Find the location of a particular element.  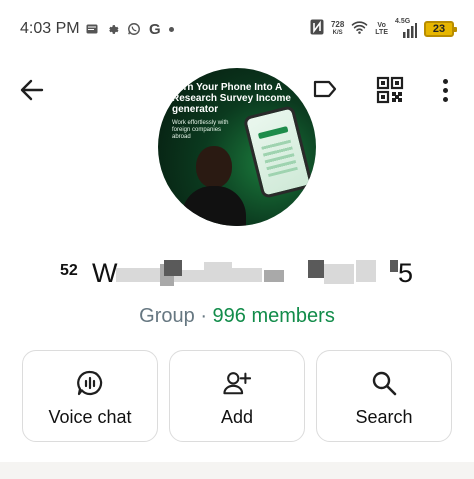

gear-icon is located at coordinates (112, 29).